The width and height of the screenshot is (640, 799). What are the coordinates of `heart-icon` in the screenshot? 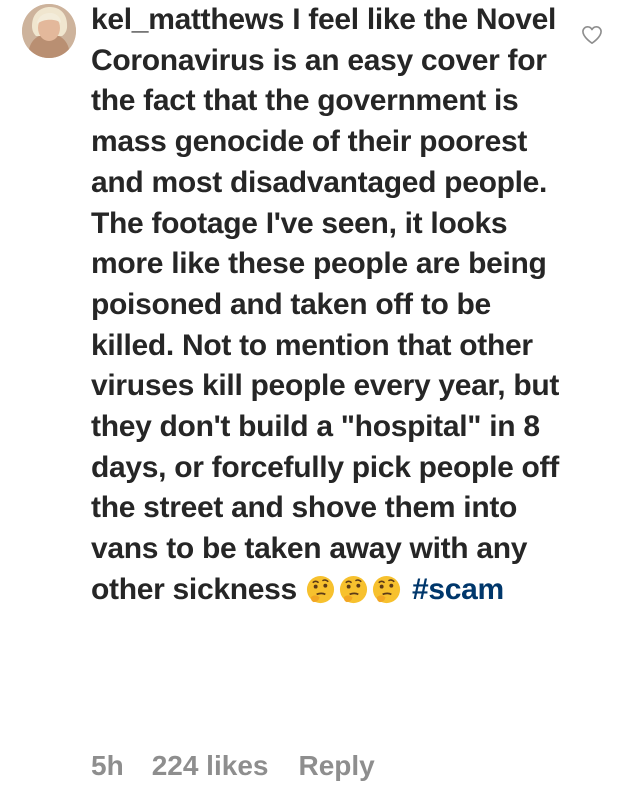 It's located at (592, 35).